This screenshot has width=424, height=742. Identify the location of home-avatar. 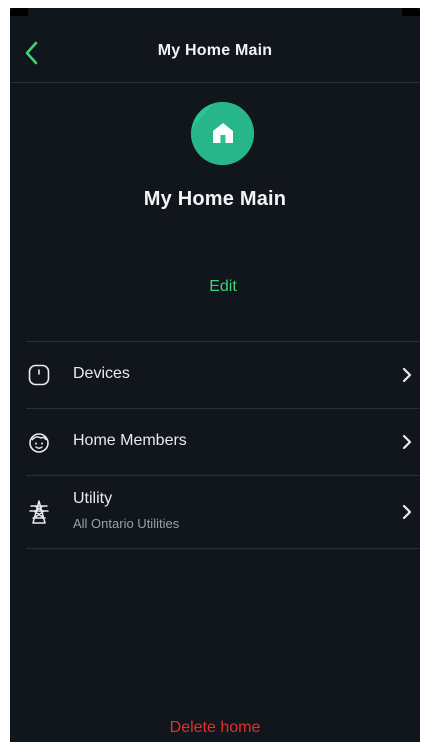
(222, 133).